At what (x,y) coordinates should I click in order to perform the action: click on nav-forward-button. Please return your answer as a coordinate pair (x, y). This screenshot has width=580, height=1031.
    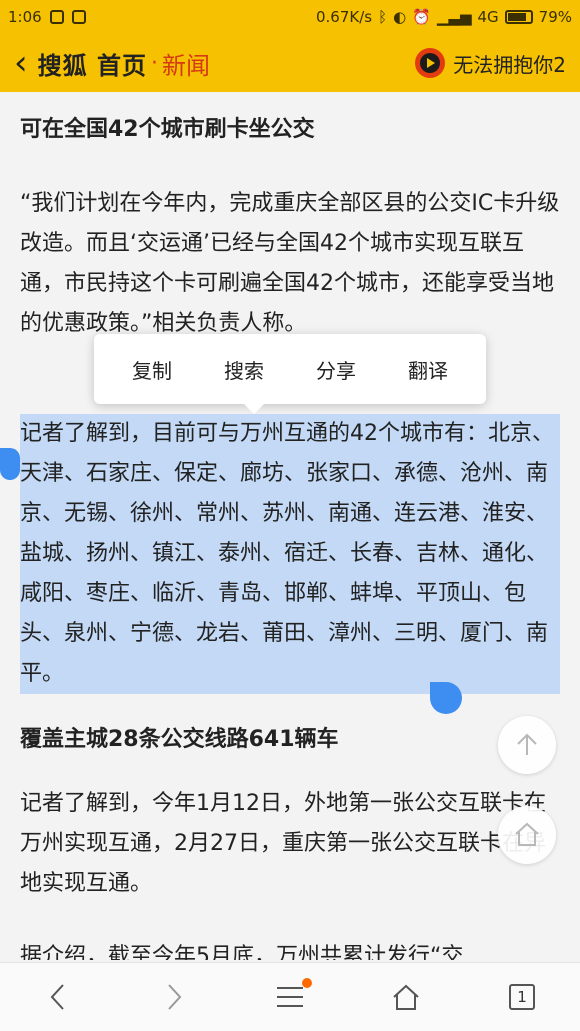
    Looking at the image, I should click on (174, 997).